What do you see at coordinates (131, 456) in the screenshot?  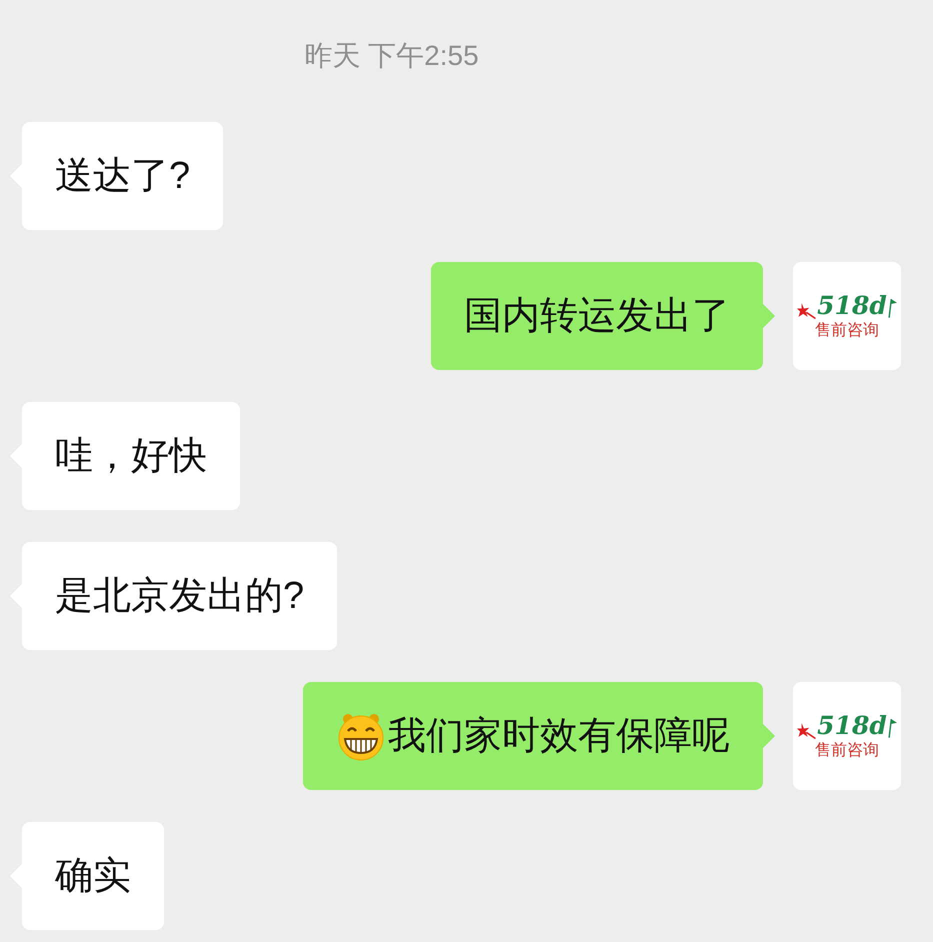 I see `message-bubble: 哇，好快` at bounding box center [131, 456].